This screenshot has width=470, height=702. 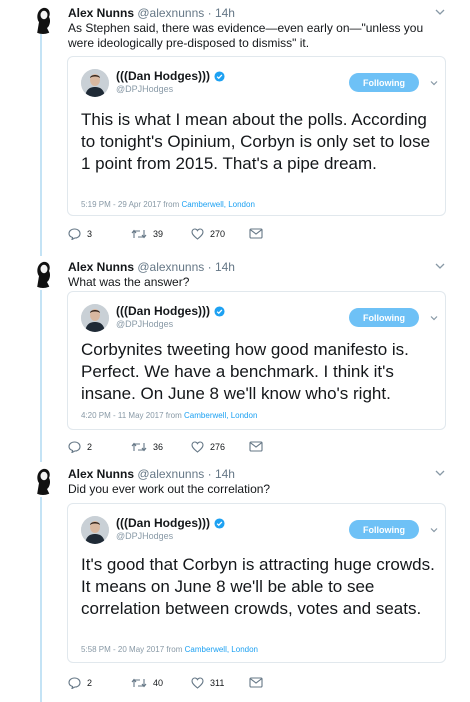 What do you see at coordinates (158, 683) in the screenshot?
I see `retweet-count: 40` at bounding box center [158, 683].